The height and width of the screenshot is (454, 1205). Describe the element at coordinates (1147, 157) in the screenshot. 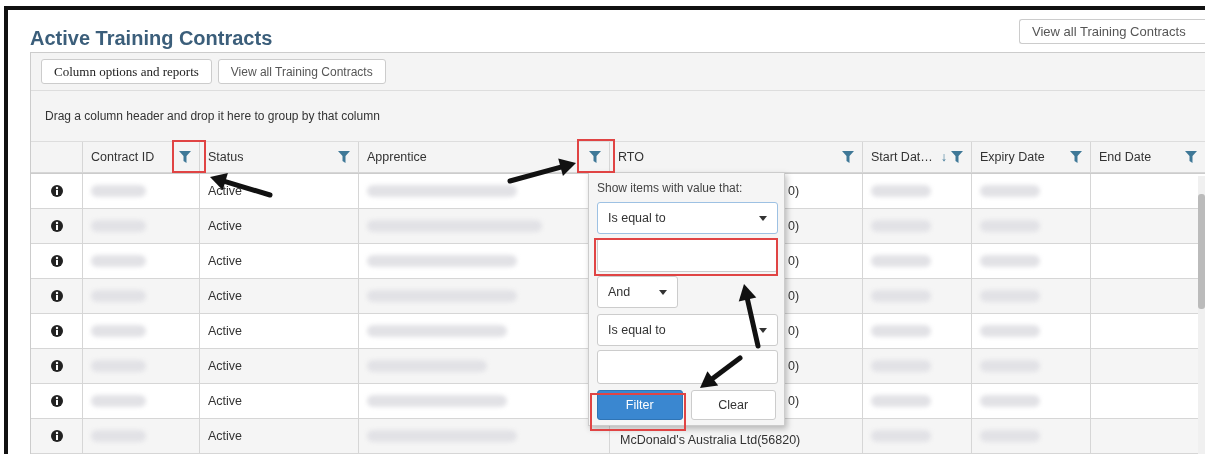

I see `column-header: End Date` at that location.